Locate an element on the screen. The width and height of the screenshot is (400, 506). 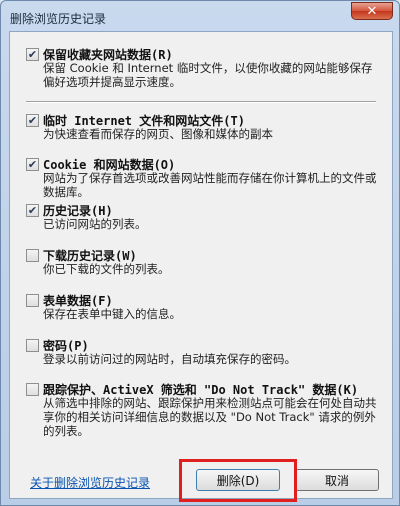
checkbox-form-data is located at coordinates (32, 300).